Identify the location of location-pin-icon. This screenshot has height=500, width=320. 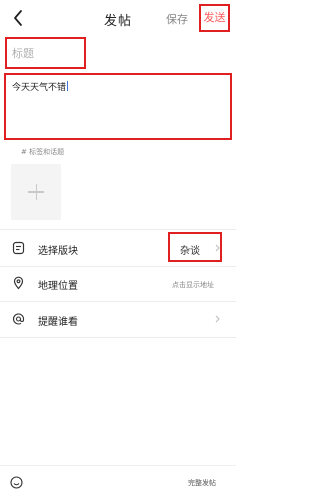
(18, 283).